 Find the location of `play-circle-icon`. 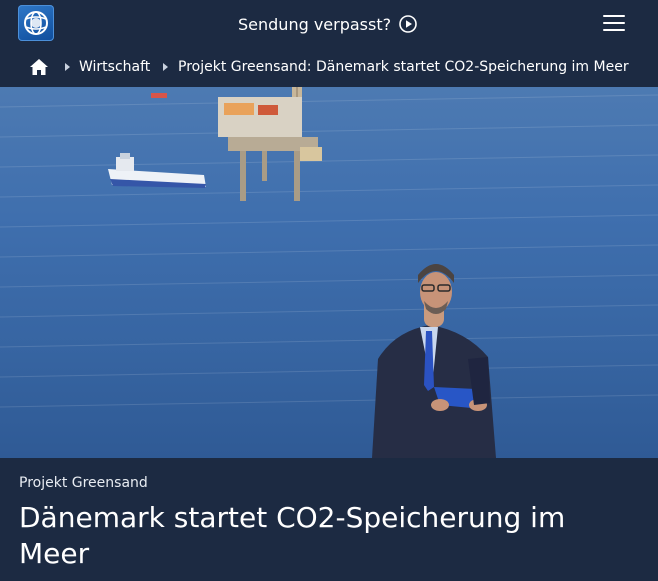

play-circle-icon is located at coordinates (408, 24).